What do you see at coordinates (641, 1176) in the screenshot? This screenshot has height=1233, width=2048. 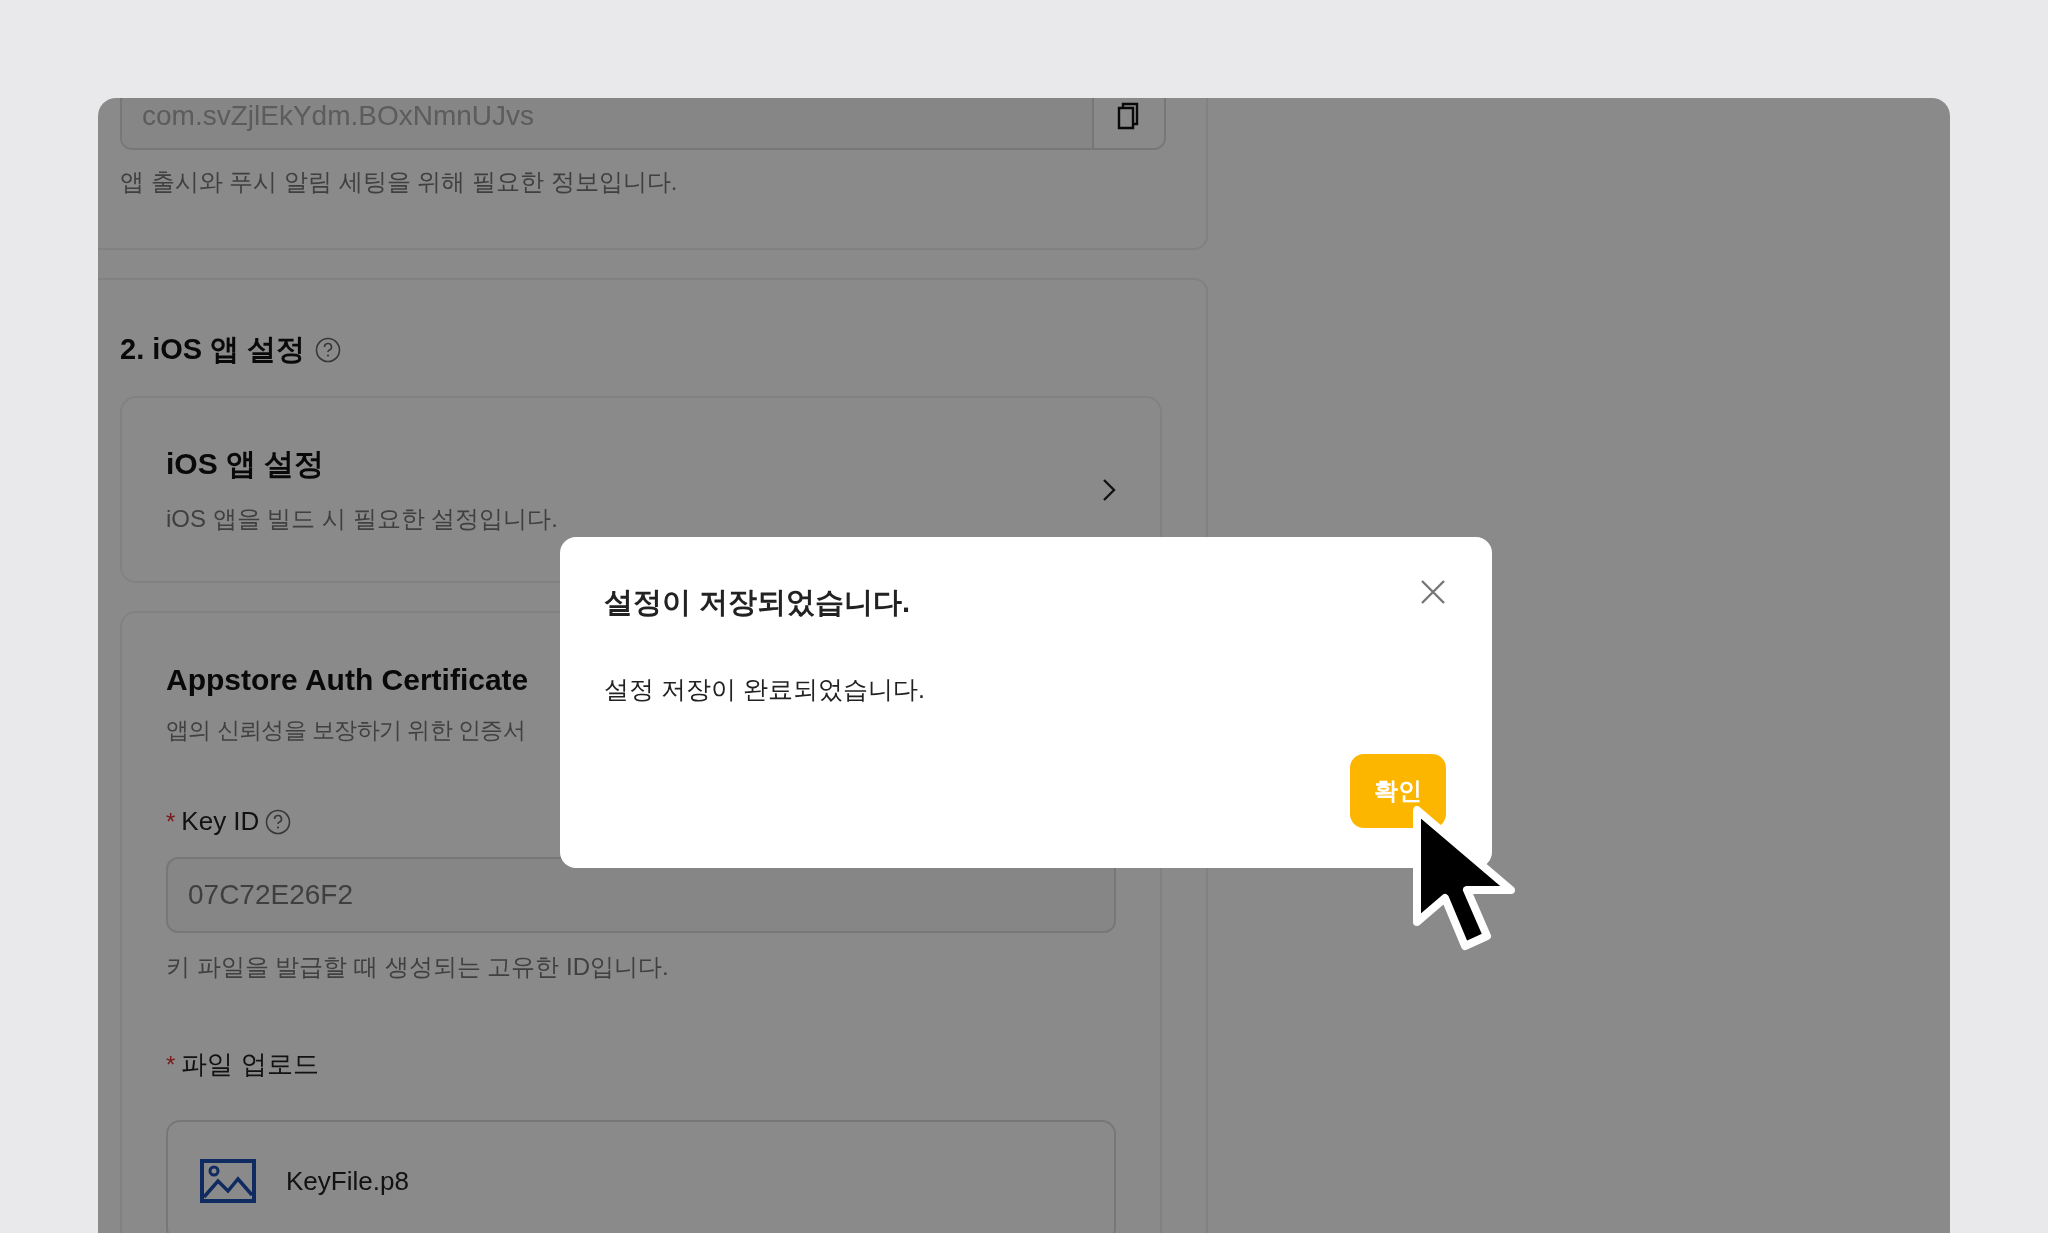 I see `file-upload-box: KeyFile.p8` at bounding box center [641, 1176].